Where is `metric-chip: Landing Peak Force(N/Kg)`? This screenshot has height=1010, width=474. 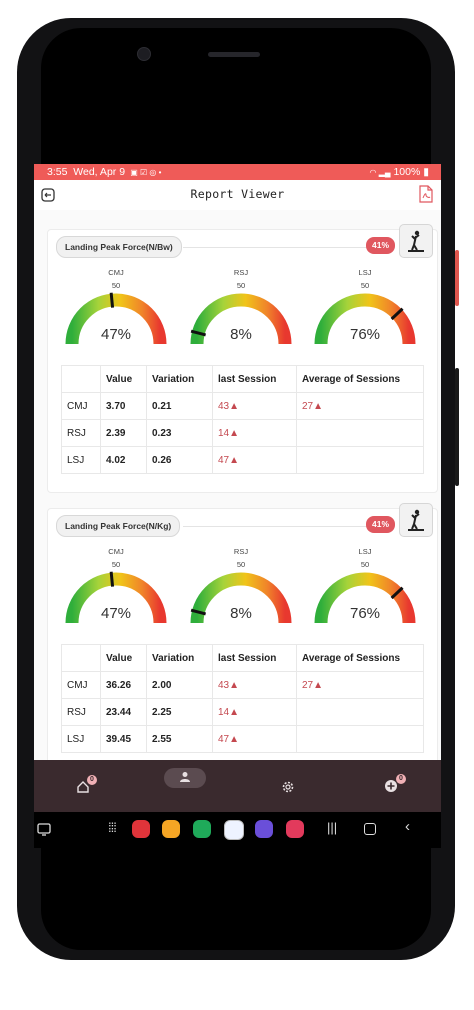 metric-chip: Landing Peak Force(N/Kg) is located at coordinates (118, 526).